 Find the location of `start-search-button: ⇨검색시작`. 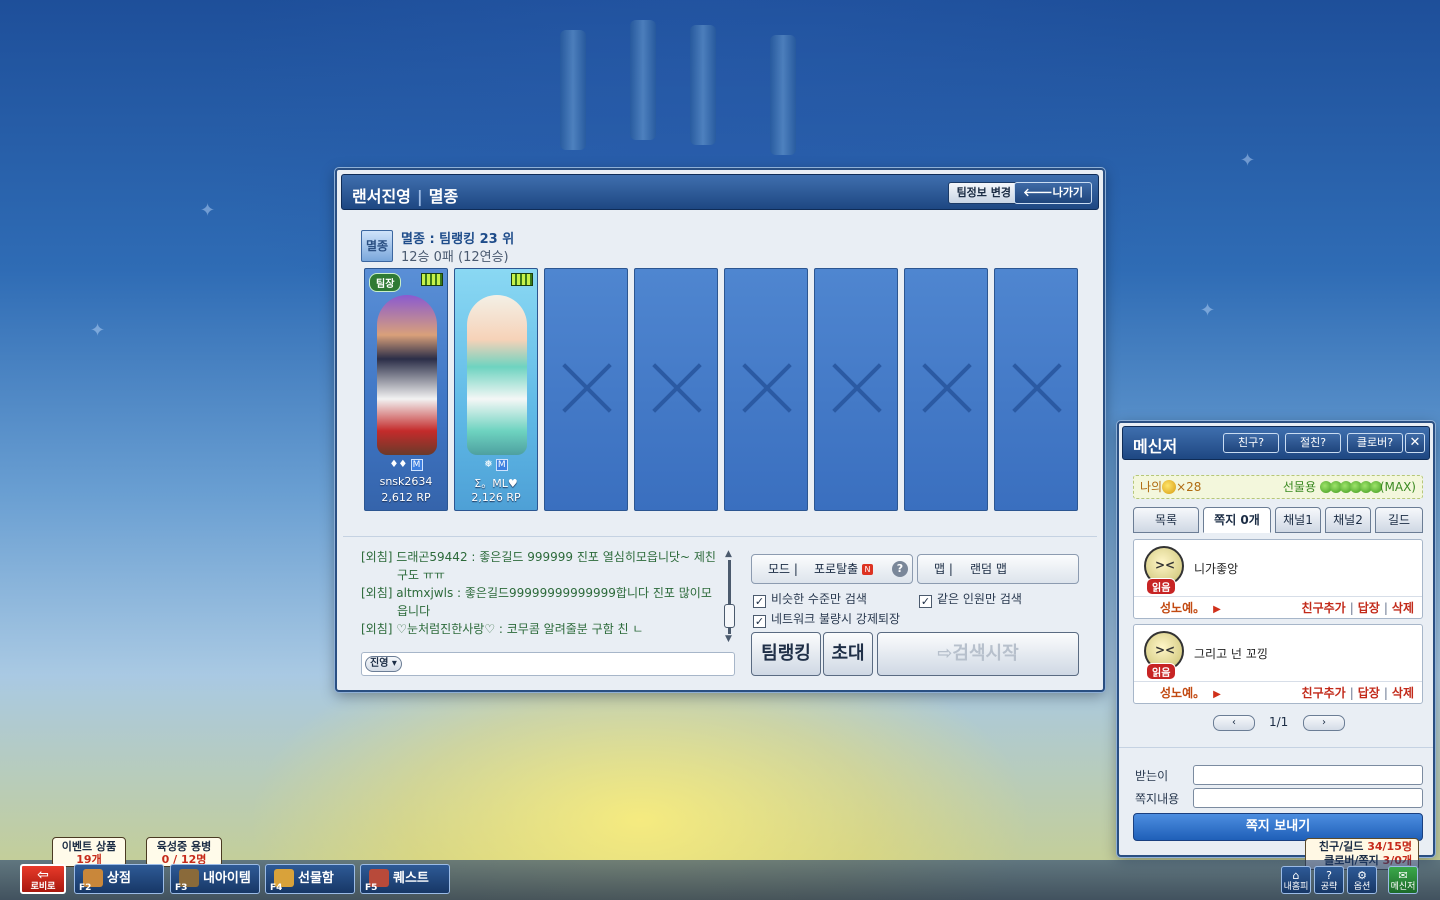

start-search-button: ⇨검색시작 is located at coordinates (978, 654).